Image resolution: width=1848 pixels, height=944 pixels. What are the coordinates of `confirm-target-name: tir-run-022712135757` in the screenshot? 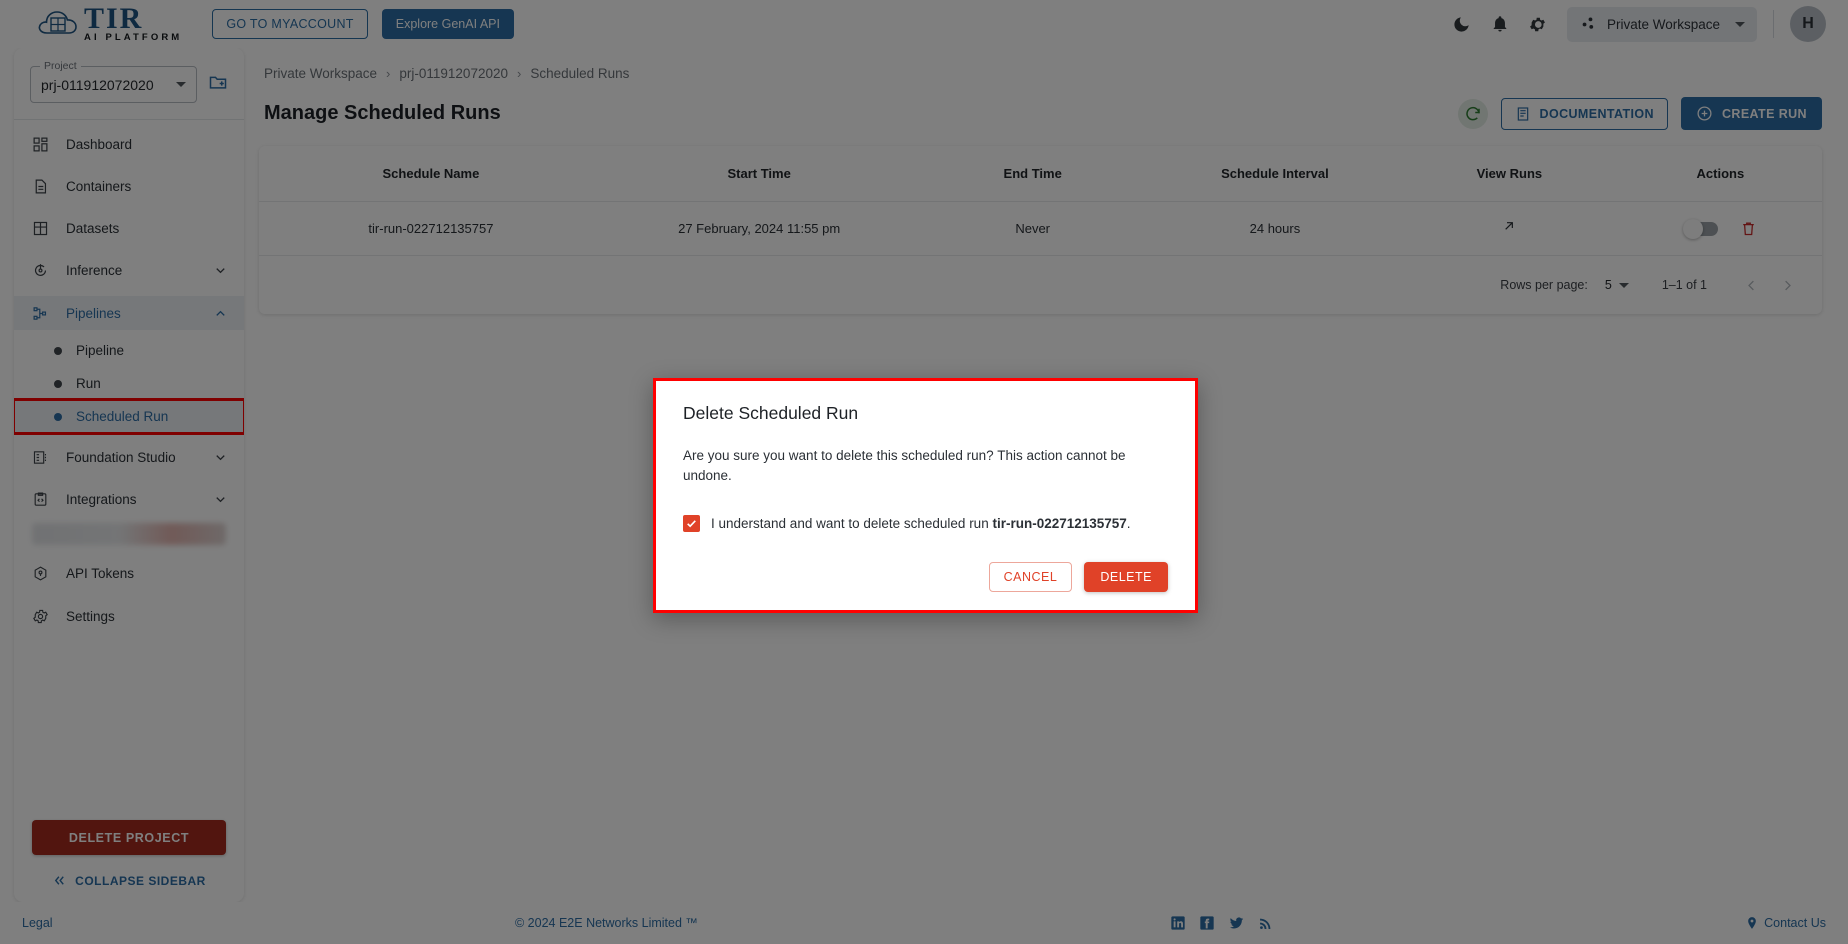 It's located at (1059, 524).